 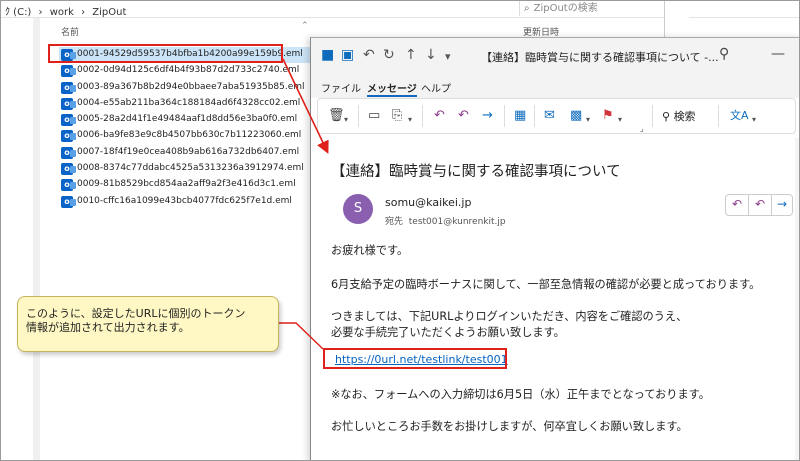 I want to click on annotation-arrows, so click(x=303, y=204).